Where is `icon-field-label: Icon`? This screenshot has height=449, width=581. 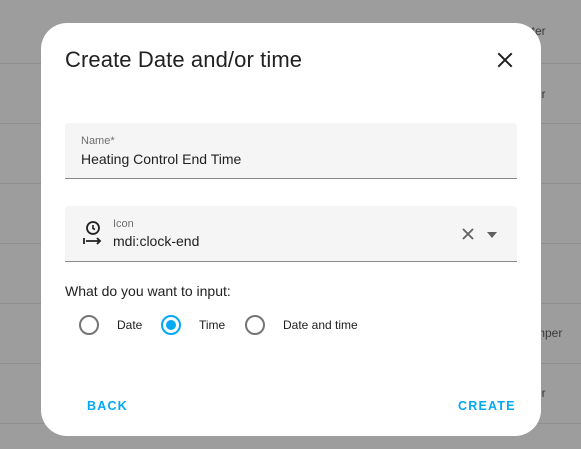
icon-field-label: Icon is located at coordinates (123, 224).